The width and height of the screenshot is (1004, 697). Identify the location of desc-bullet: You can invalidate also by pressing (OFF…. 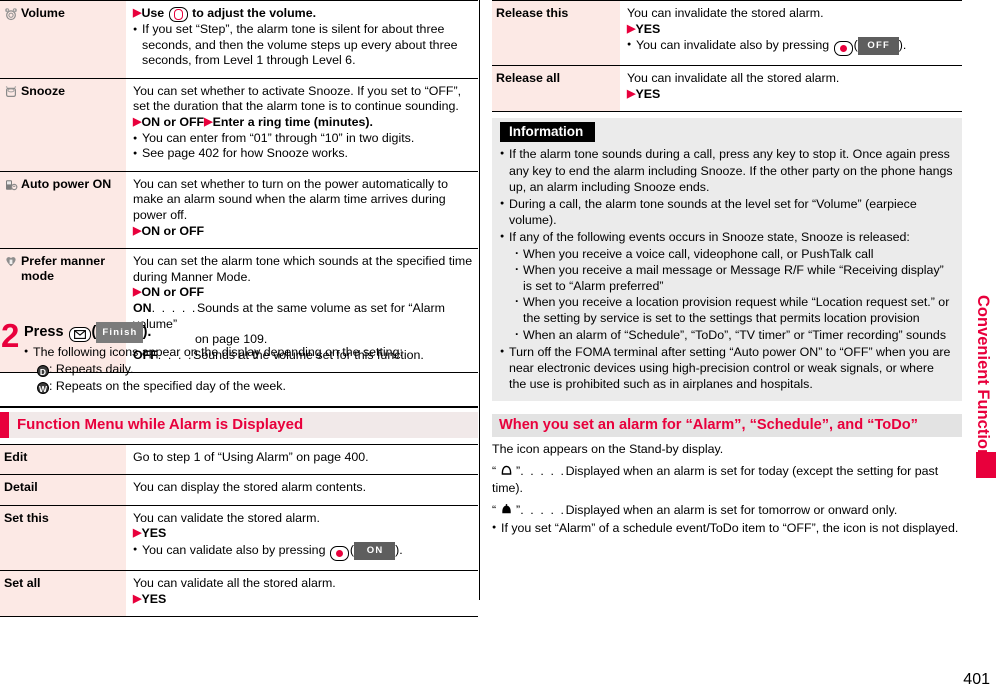
(793, 47).